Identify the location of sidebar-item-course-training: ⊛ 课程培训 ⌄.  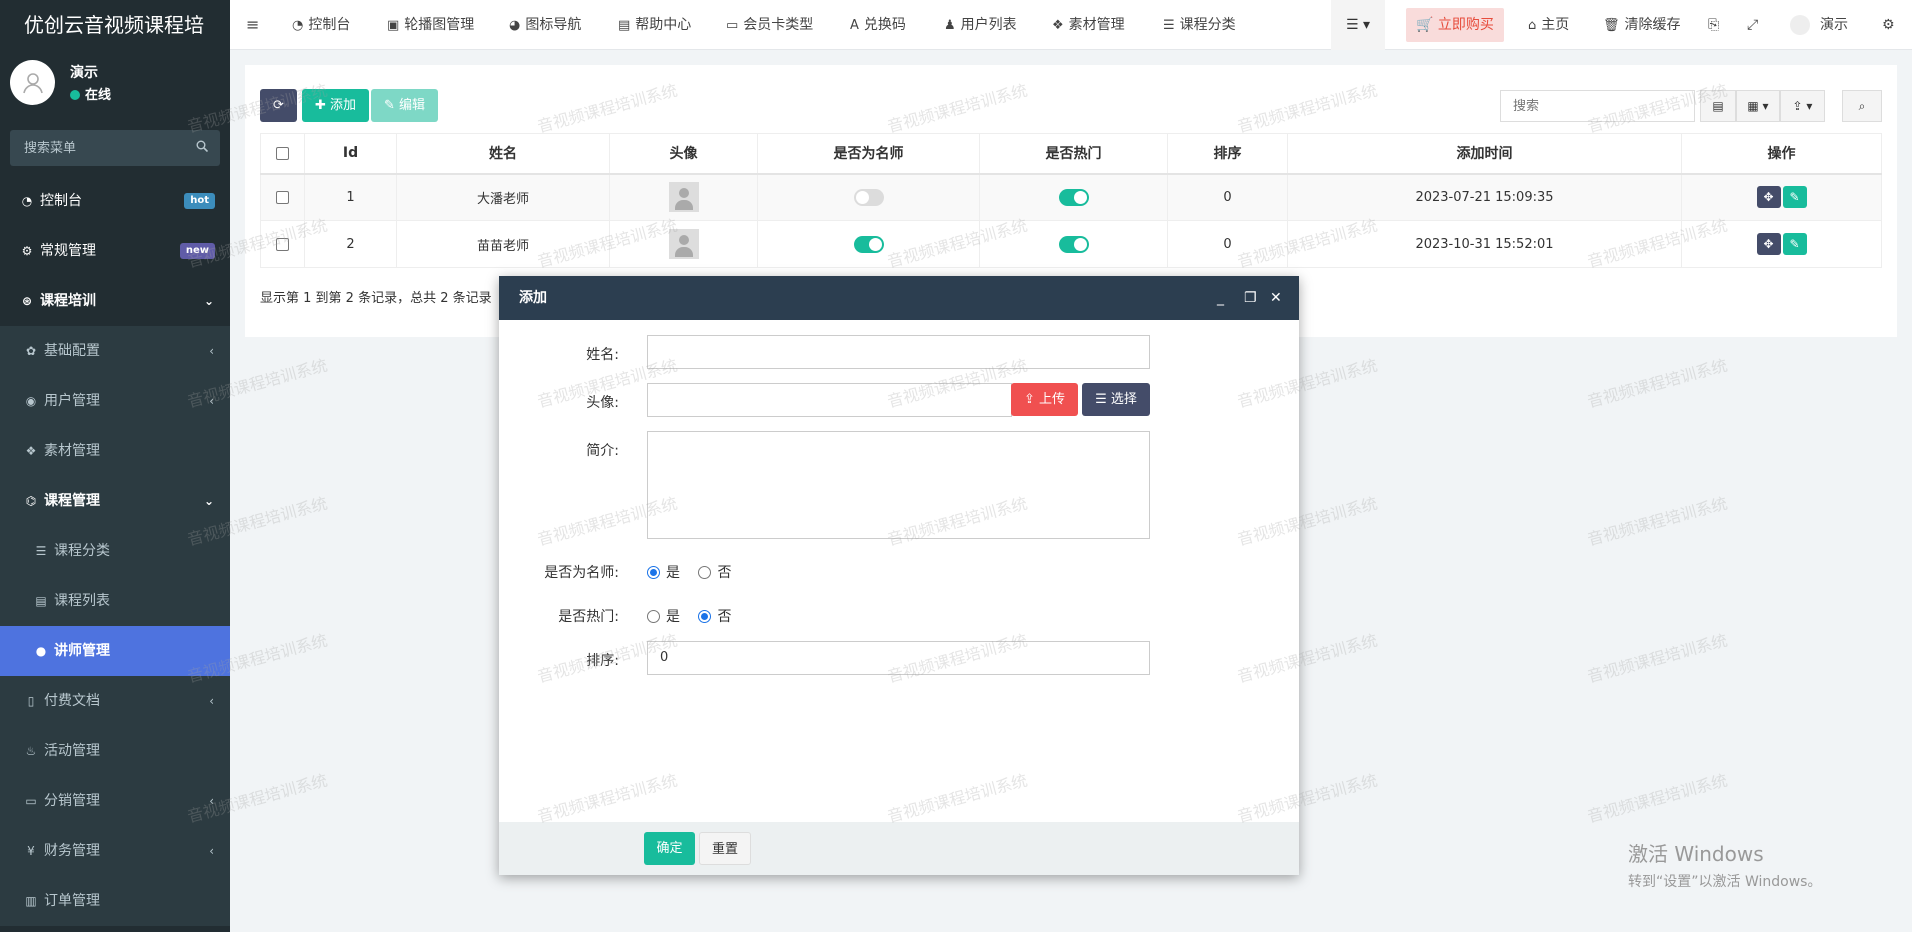
(115, 301).